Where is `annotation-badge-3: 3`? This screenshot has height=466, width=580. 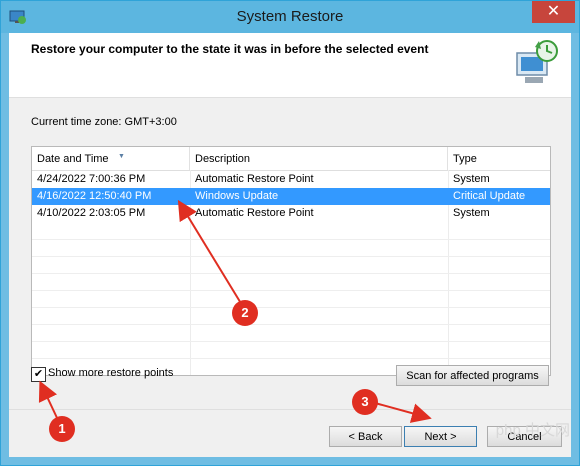 annotation-badge-3: 3 is located at coordinates (365, 402).